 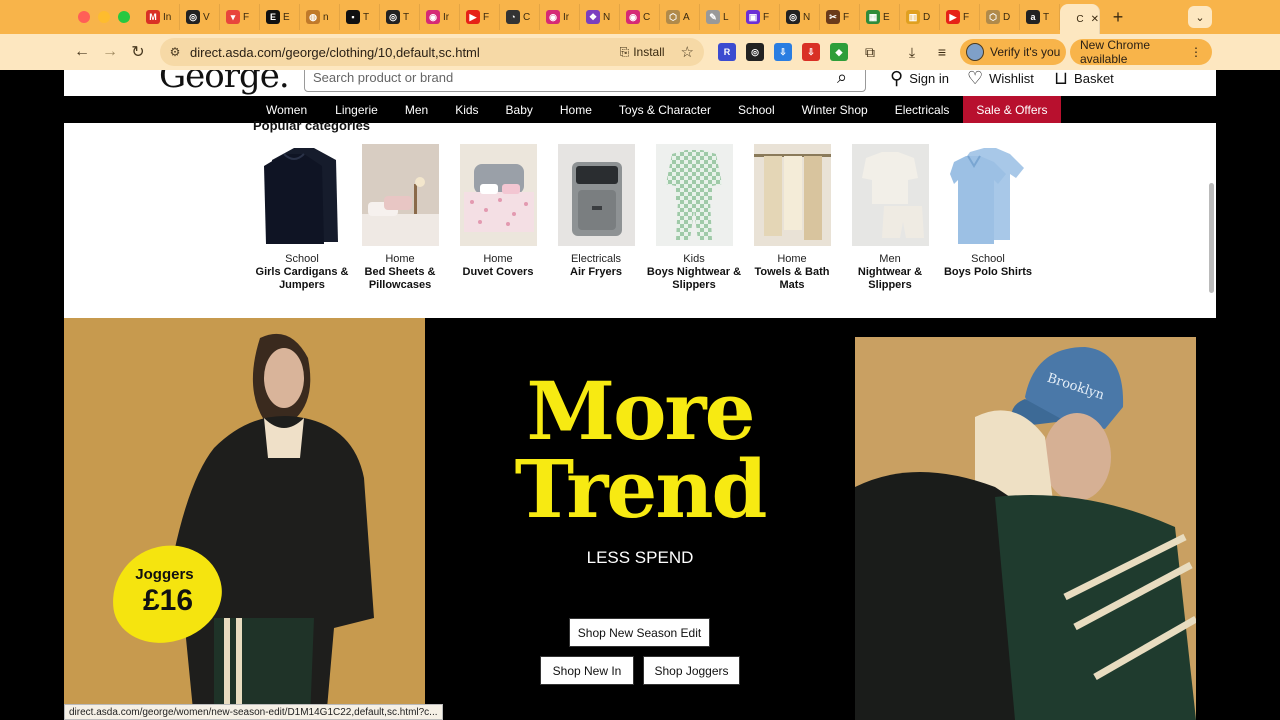 What do you see at coordinates (1012, 109) in the screenshot?
I see `nav-sale-offers: Sale & Offers` at bounding box center [1012, 109].